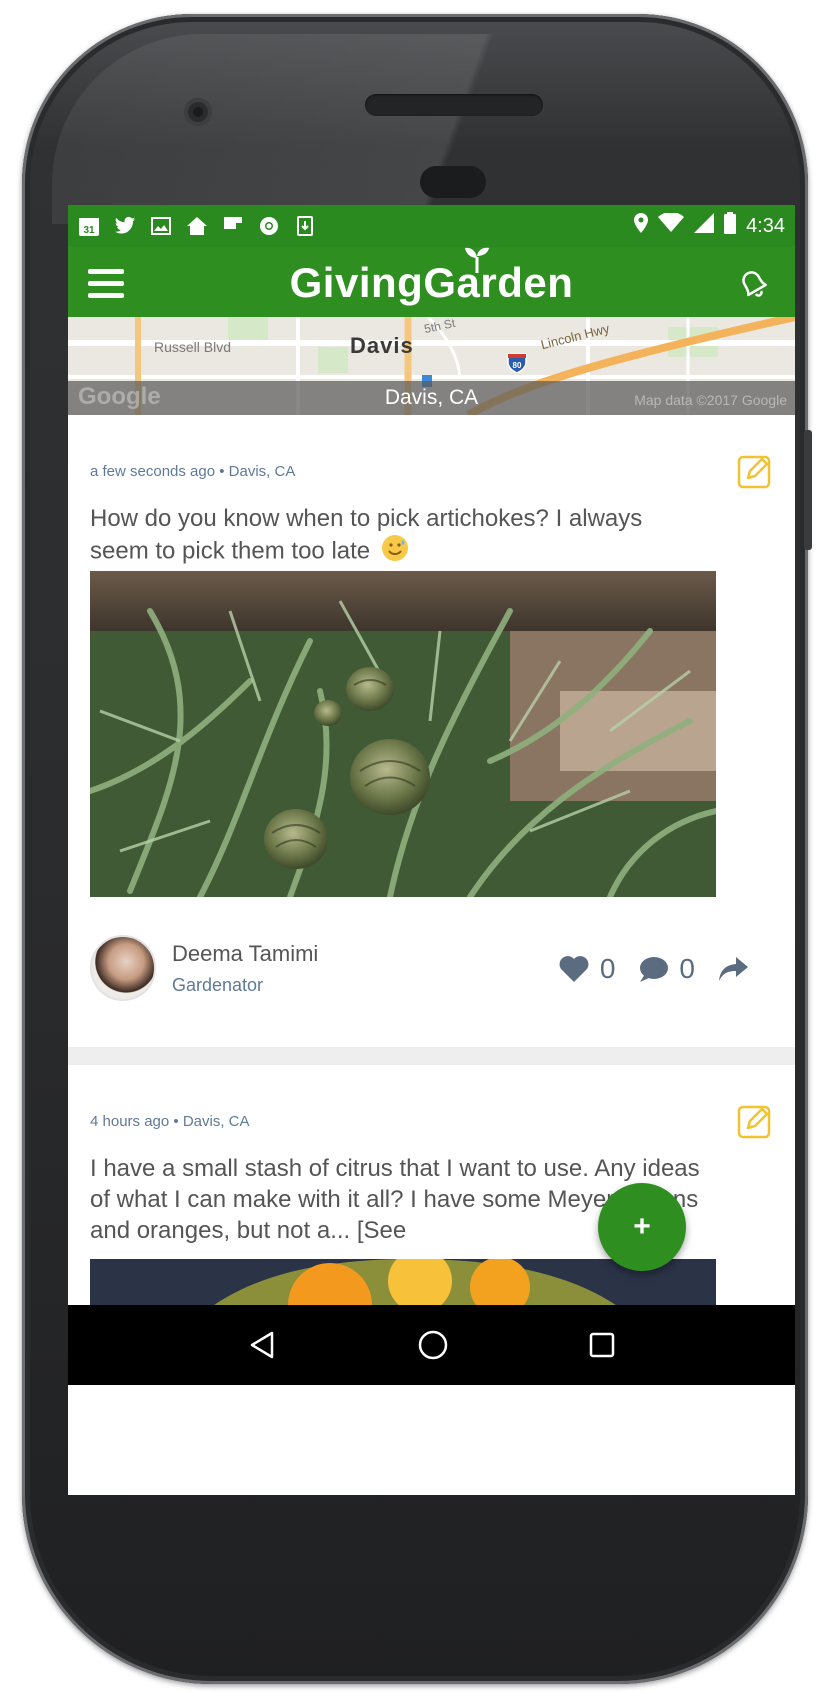 This screenshot has height=1692, width=825. I want to click on share-button, so click(733, 969).